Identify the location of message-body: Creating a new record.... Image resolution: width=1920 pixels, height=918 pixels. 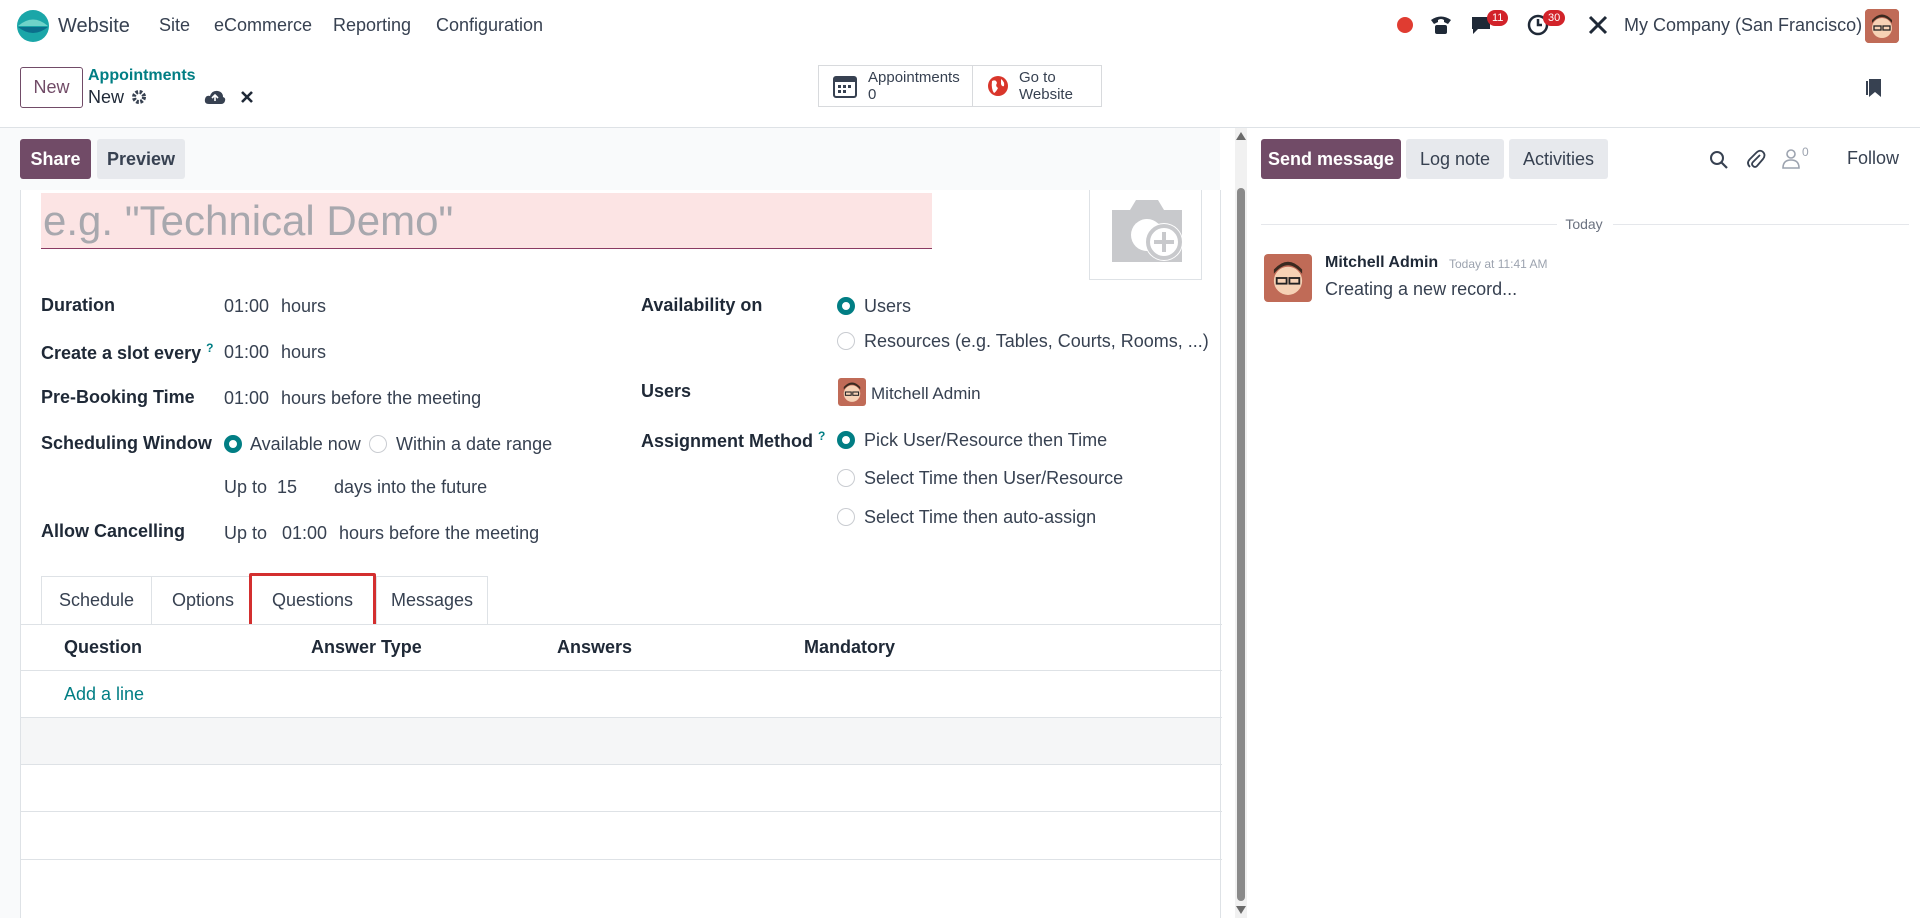
(1421, 289).